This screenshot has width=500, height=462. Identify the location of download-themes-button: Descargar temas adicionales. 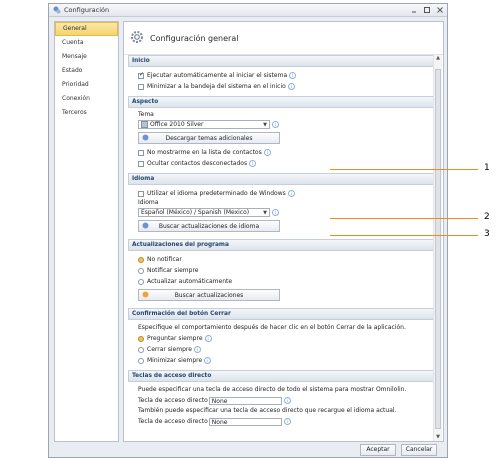
(209, 138).